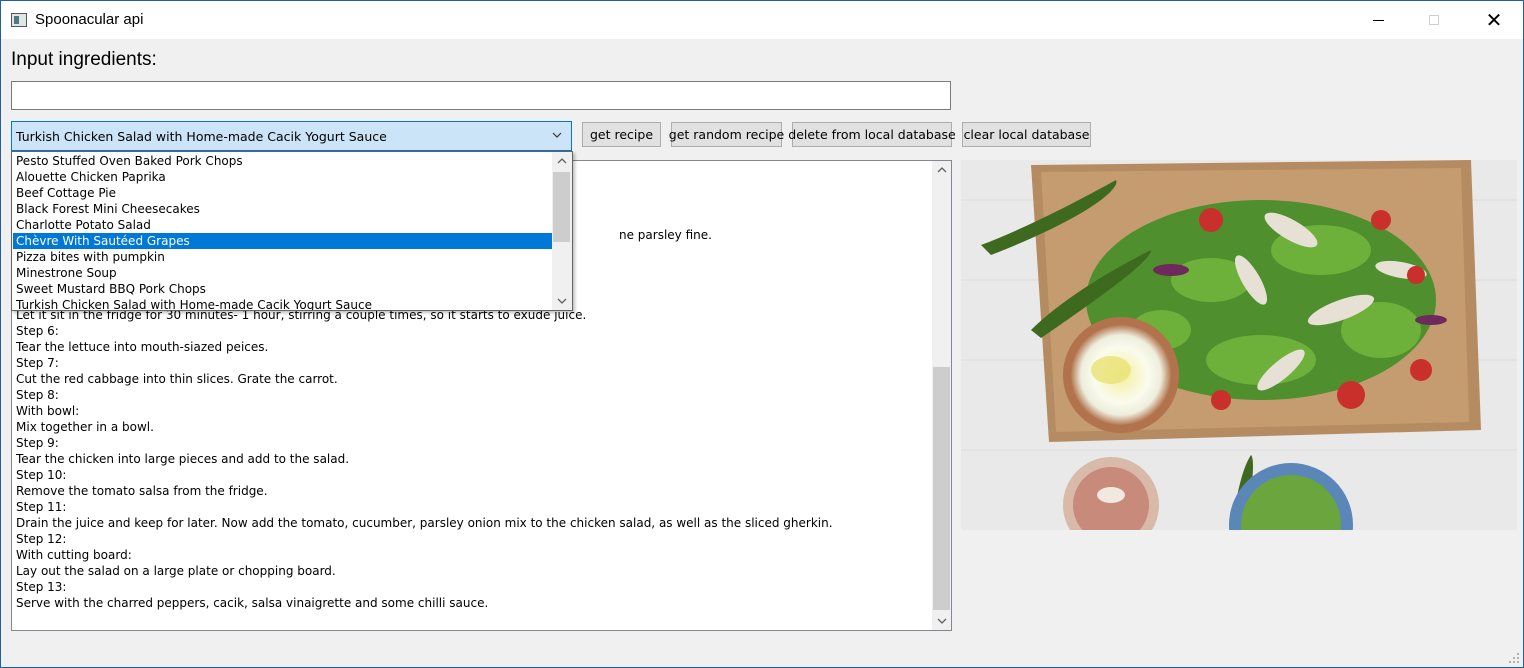  What do you see at coordinates (481, 95) in the screenshot?
I see `ingredients-input` at bounding box center [481, 95].